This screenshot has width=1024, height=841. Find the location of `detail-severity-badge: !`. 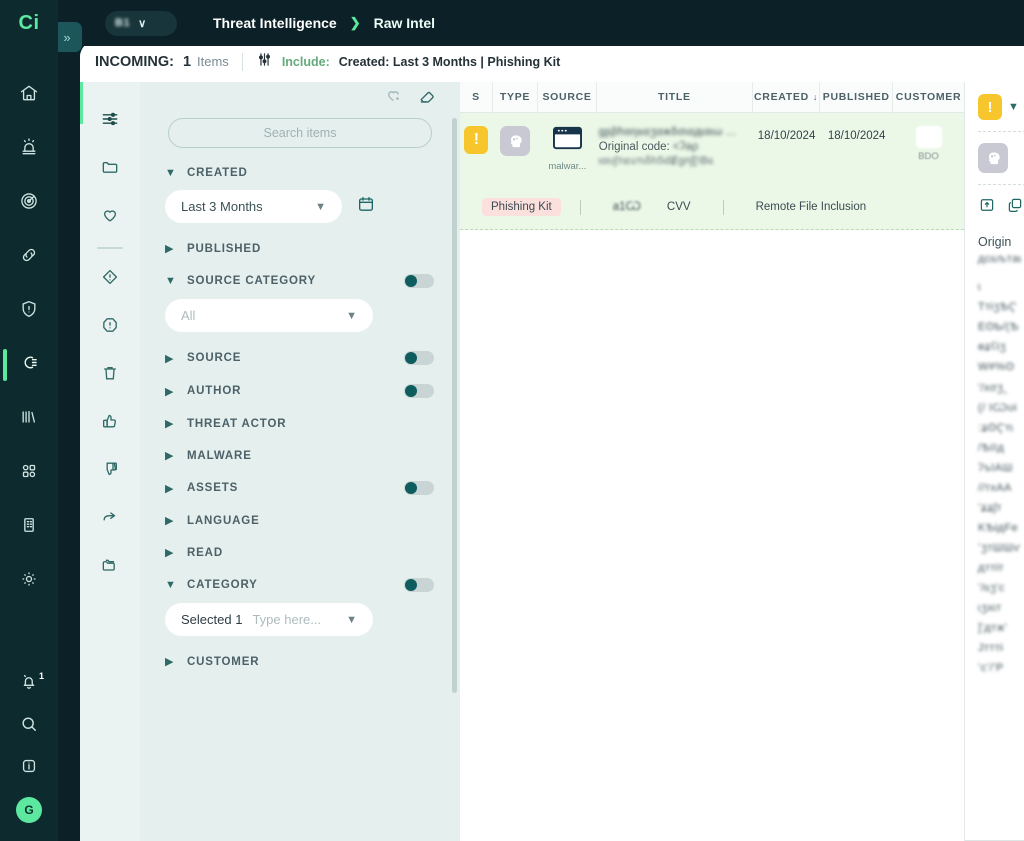

detail-severity-badge: ! is located at coordinates (990, 107).